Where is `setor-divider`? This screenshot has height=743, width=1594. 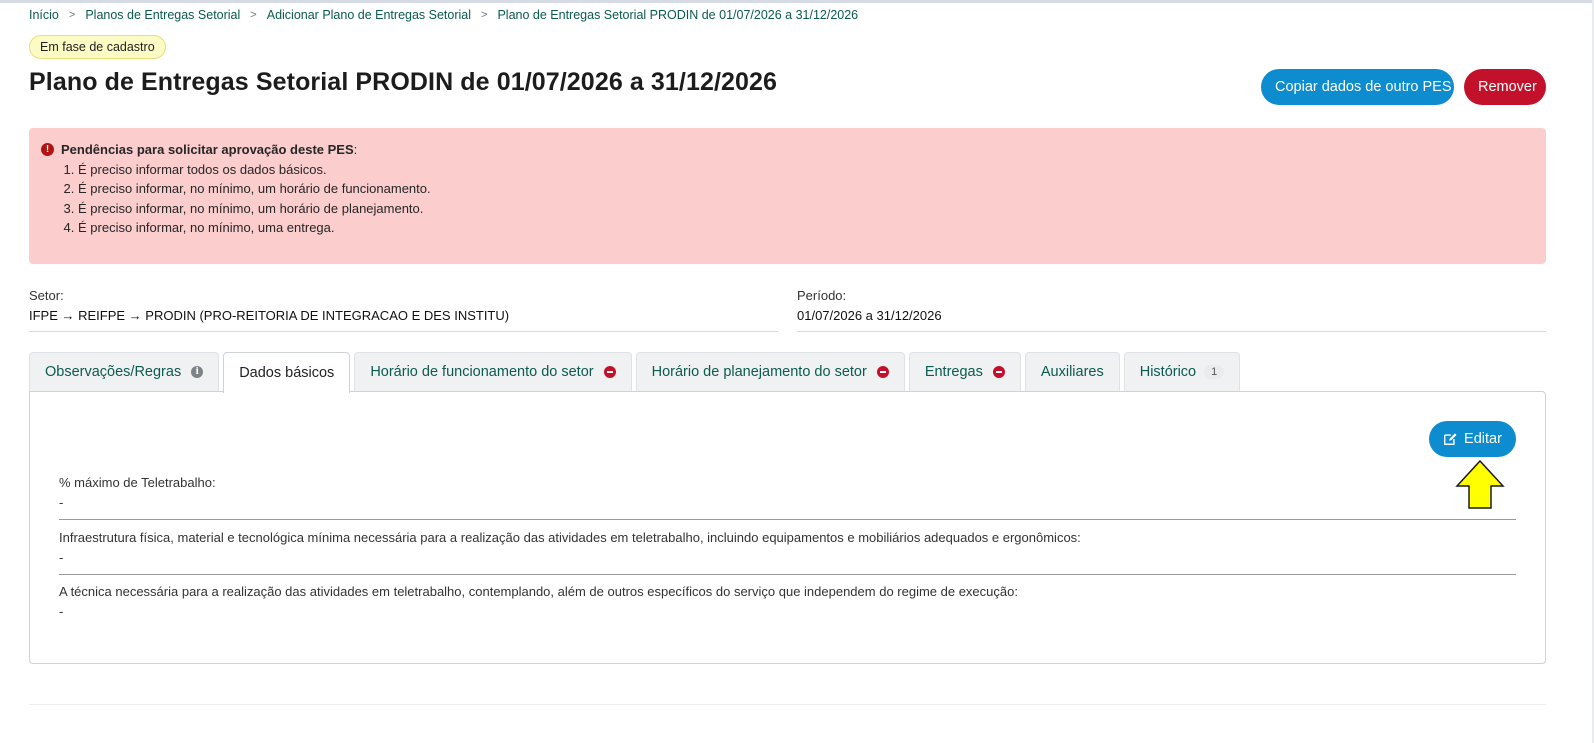 setor-divider is located at coordinates (403, 331).